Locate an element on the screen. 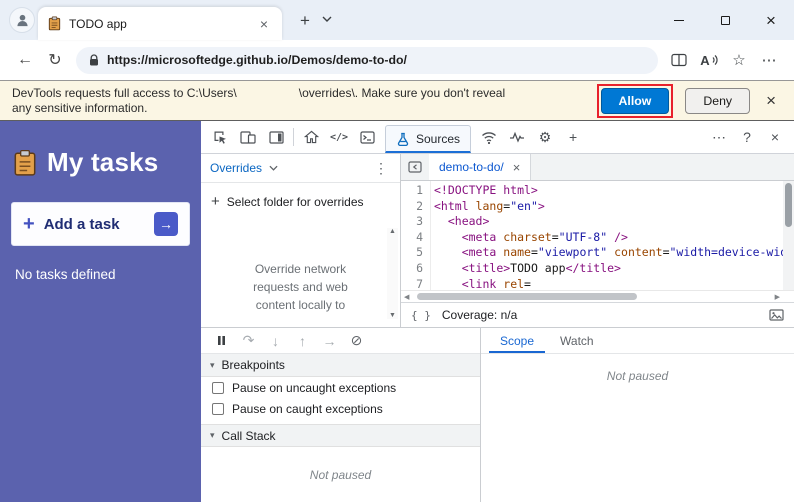 Image resolution: width=794 pixels, height=502 pixels. tab-scope: Scope is located at coordinates (517, 340).